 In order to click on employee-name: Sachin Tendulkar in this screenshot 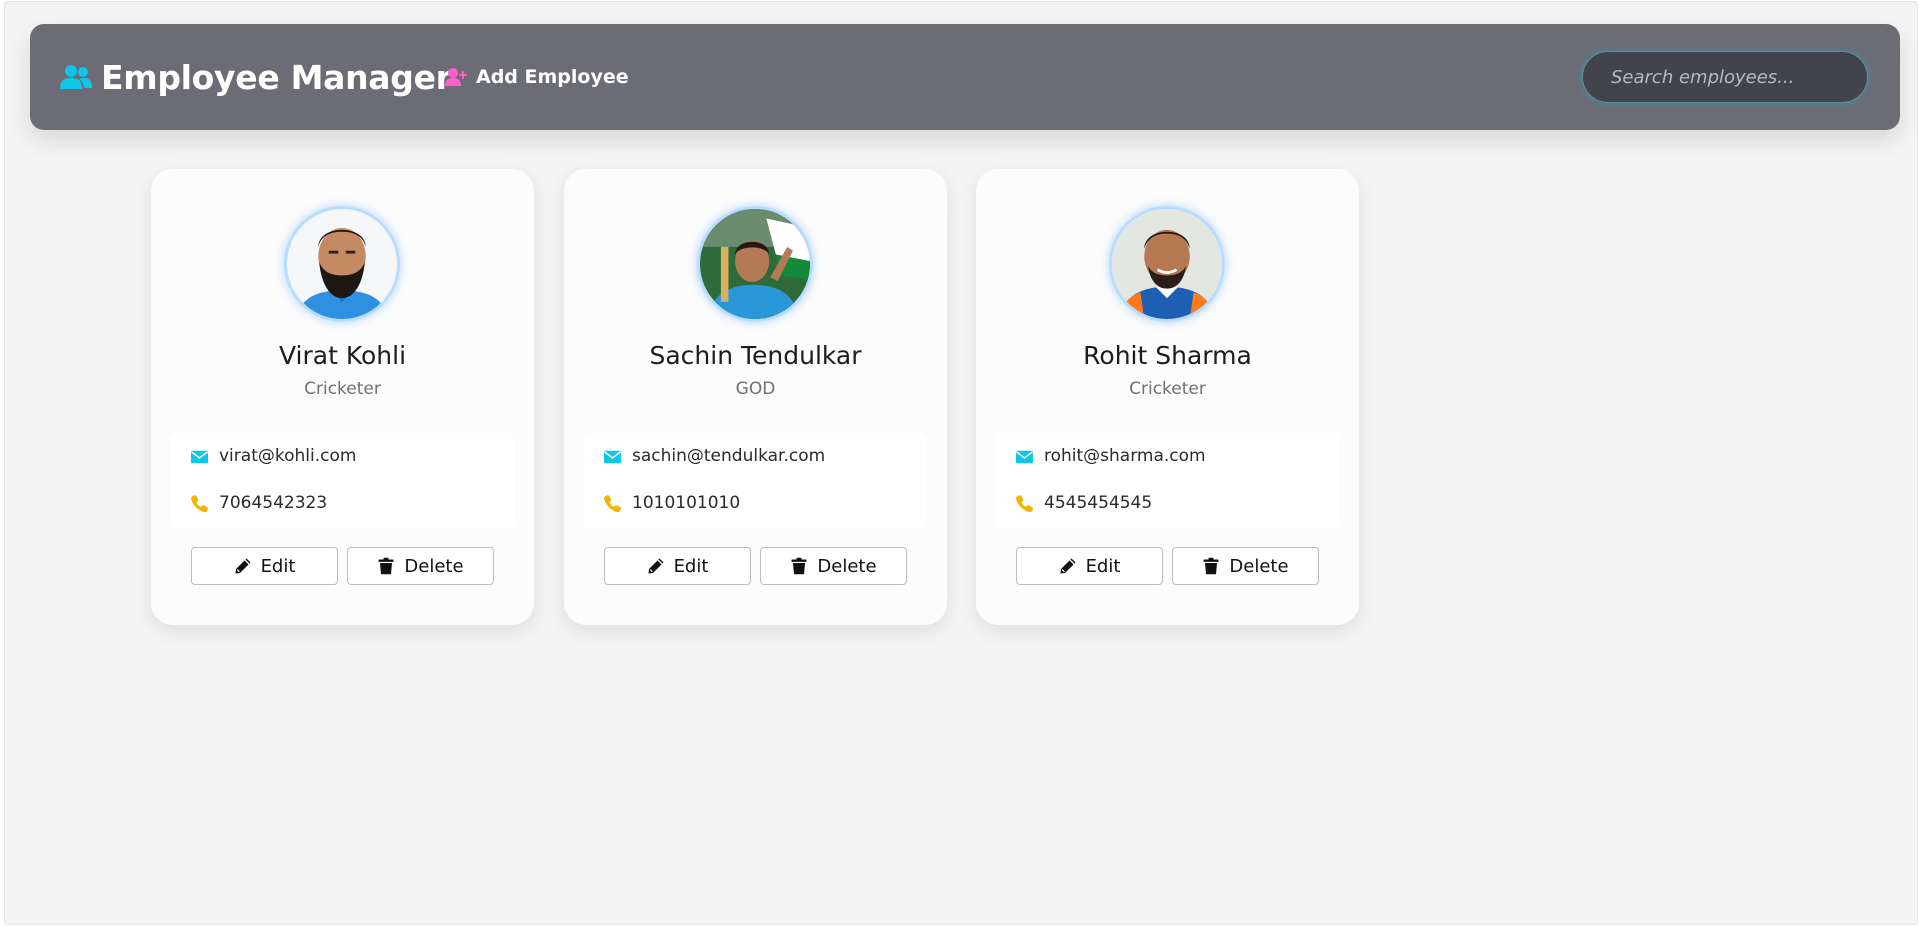, I will do `click(755, 355)`.